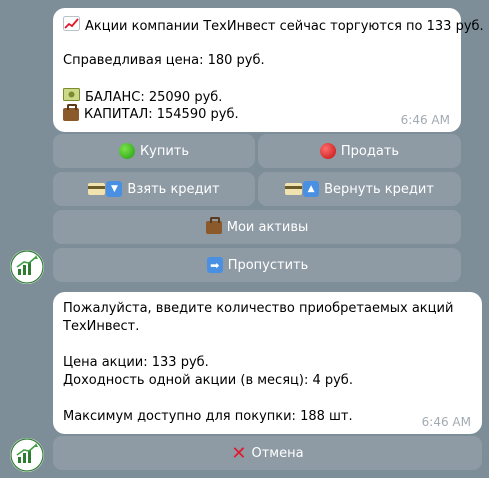  Describe the element at coordinates (161, 114) in the screenshot. I see `capital-text: КАПИТАЛ: 154590 руб.` at that location.